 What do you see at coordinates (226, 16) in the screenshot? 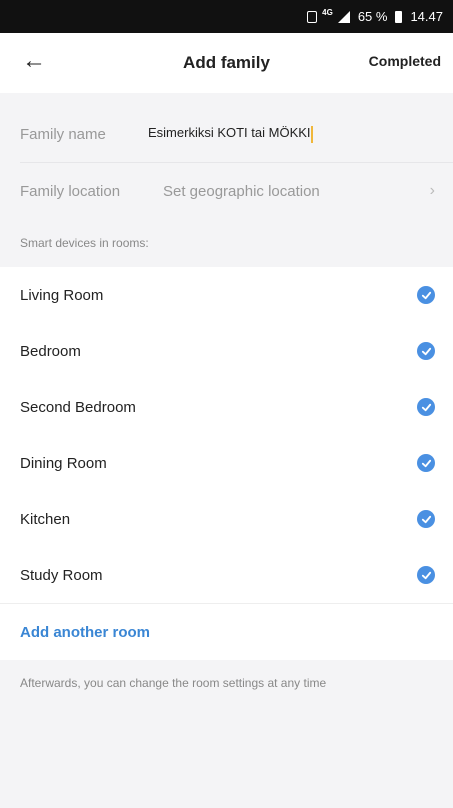
I see `status-bar: 4G 65 % 14.47` at bounding box center [226, 16].